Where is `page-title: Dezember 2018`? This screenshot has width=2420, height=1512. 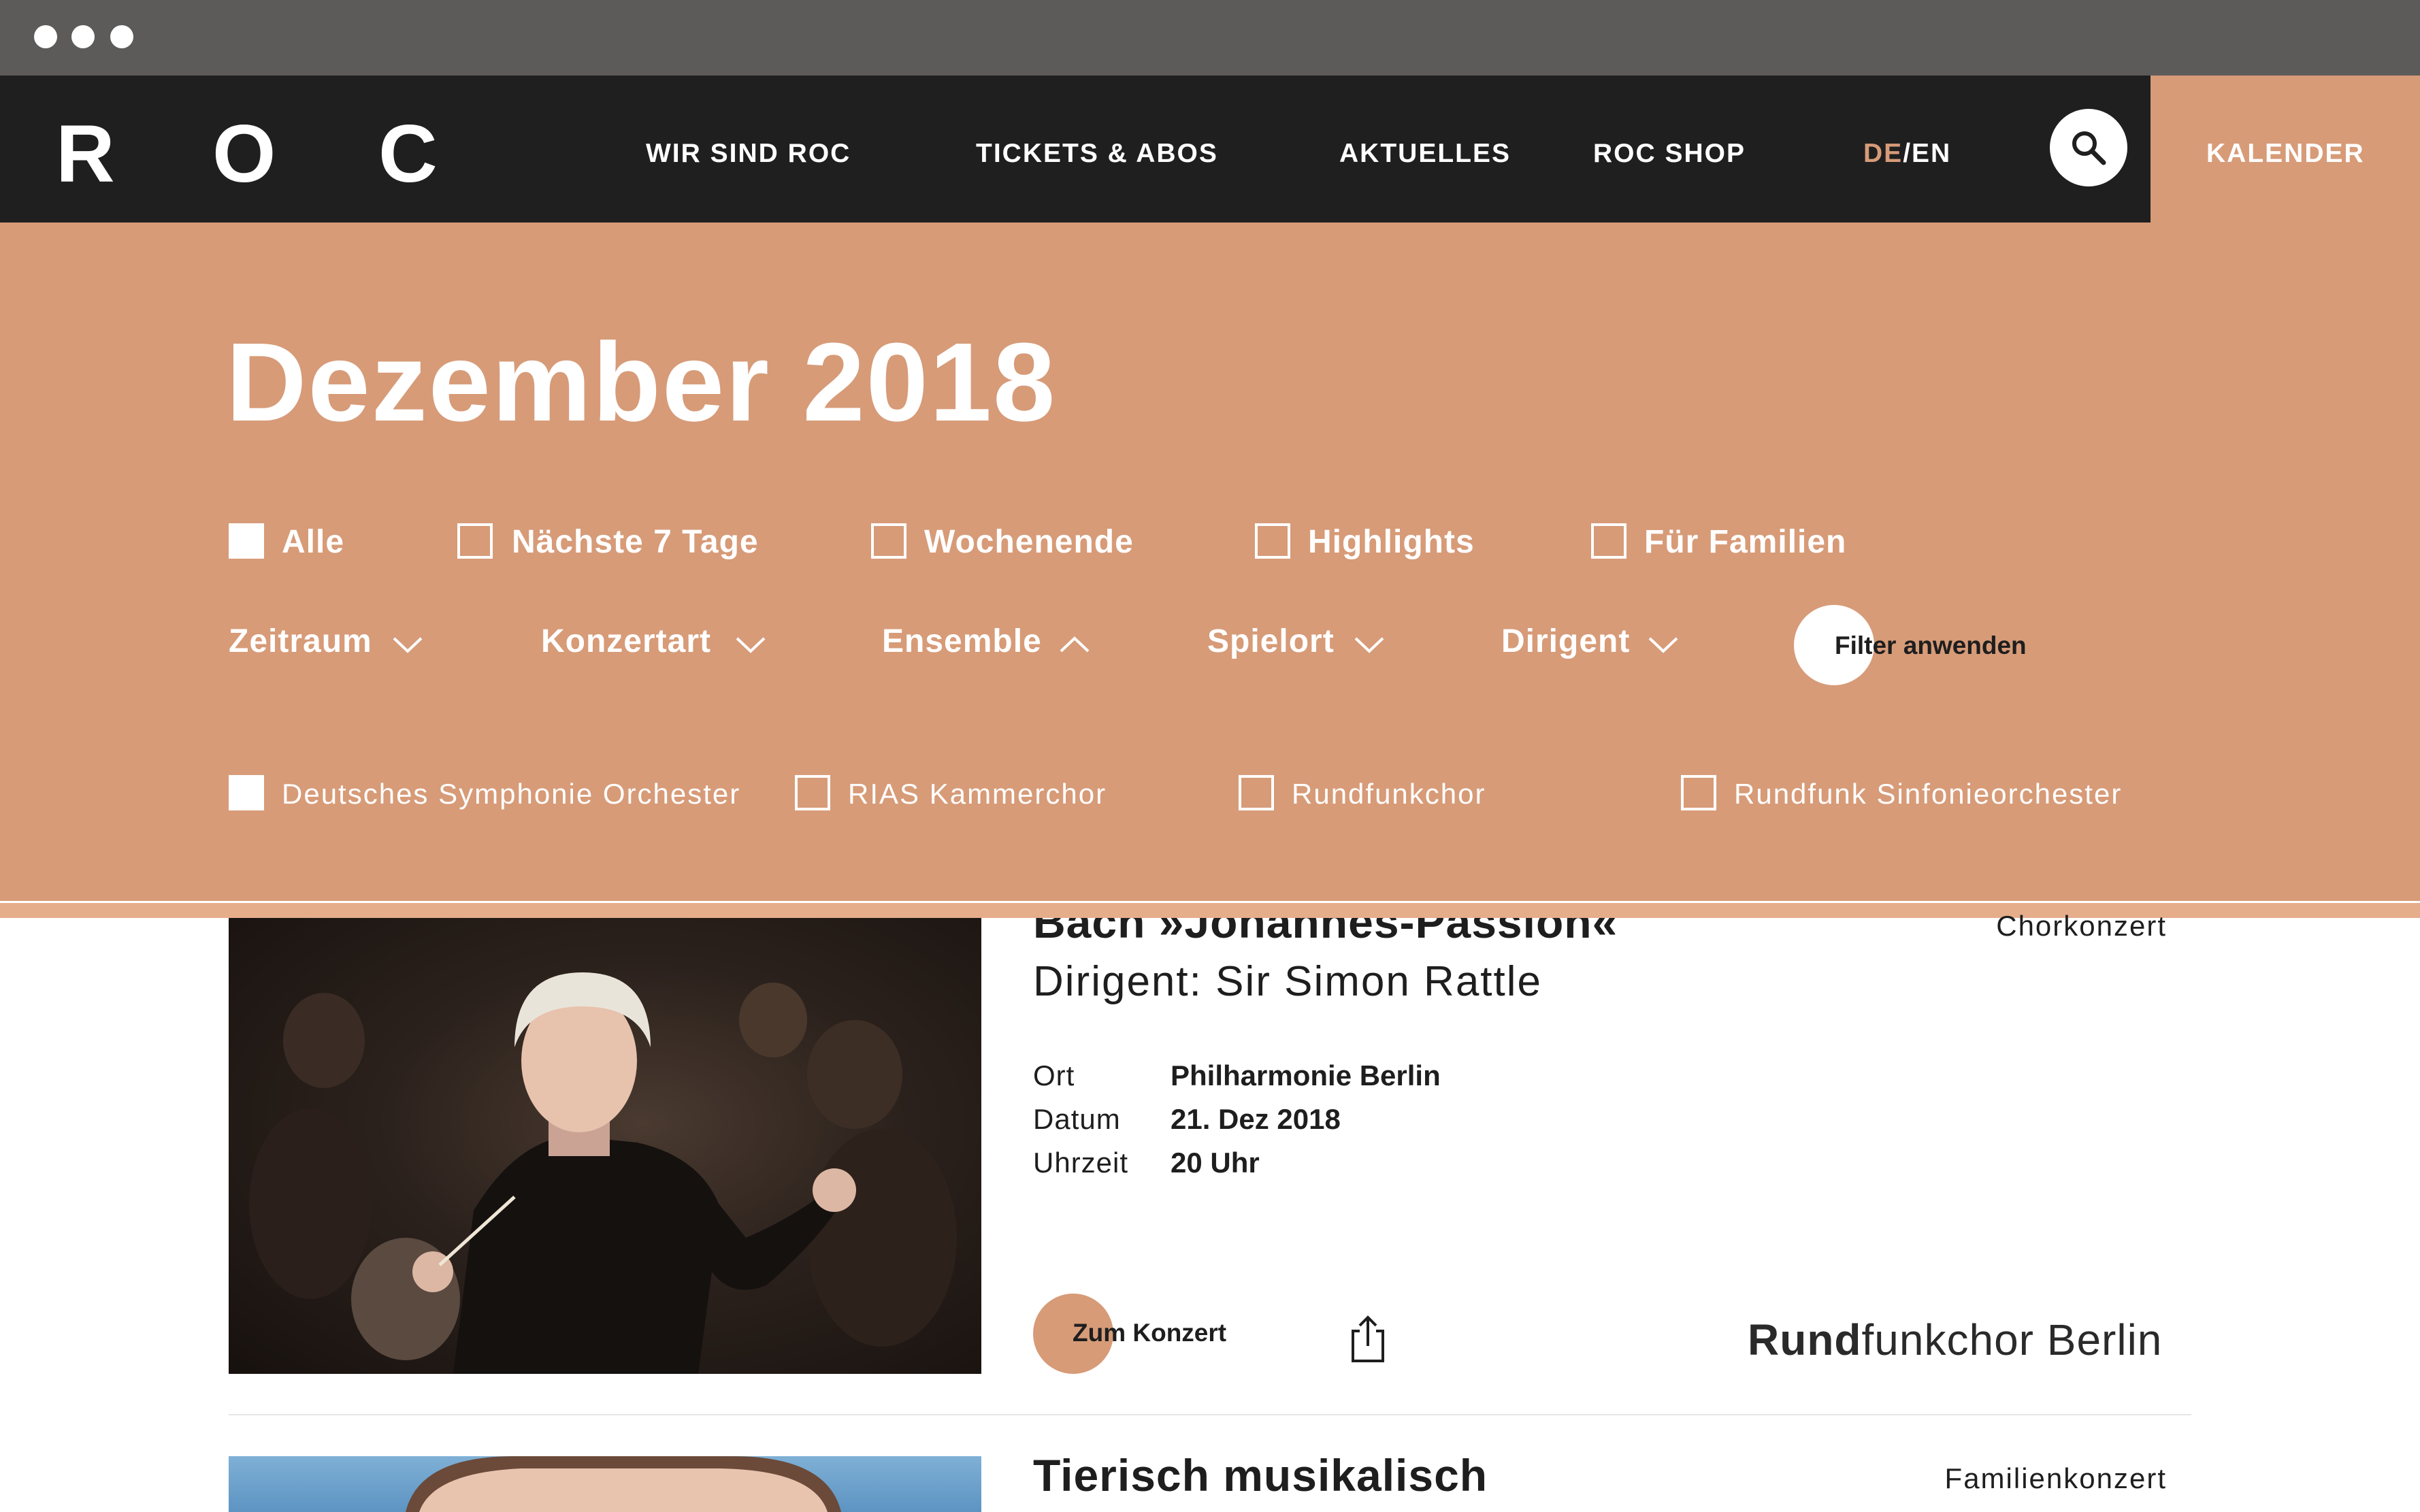
page-title: Dezember 2018 is located at coordinates (641, 382).